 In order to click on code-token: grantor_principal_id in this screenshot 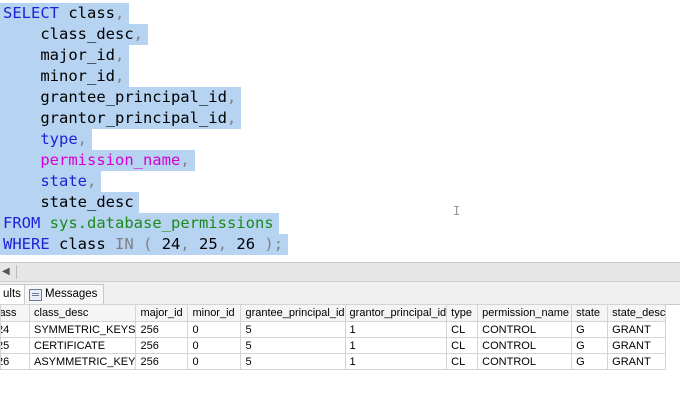, I will do `click(115, 118)`.